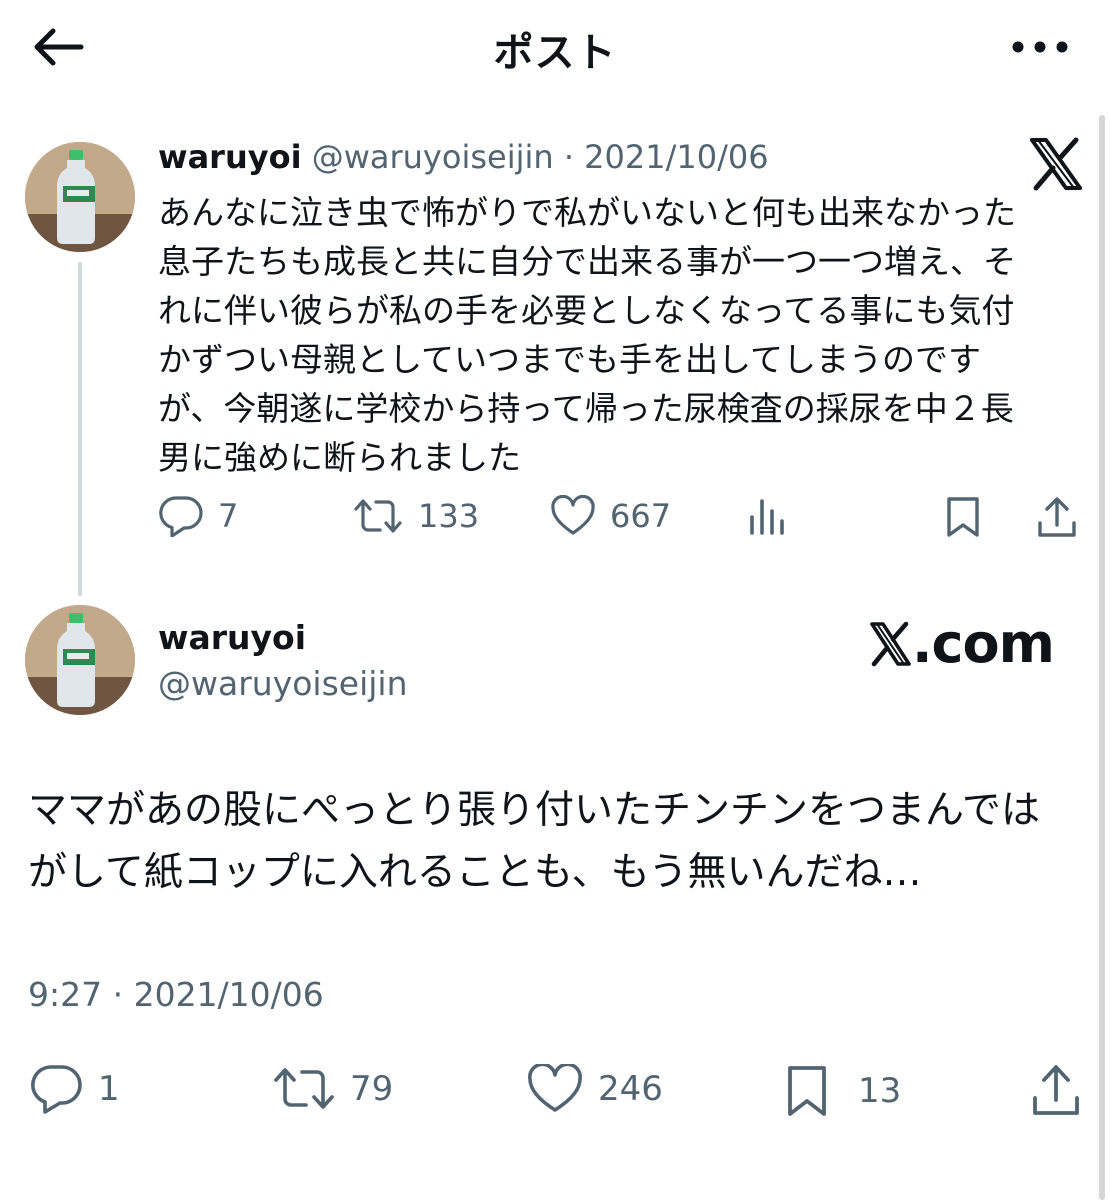  I want to click on more-icon, so click(1040, 47).